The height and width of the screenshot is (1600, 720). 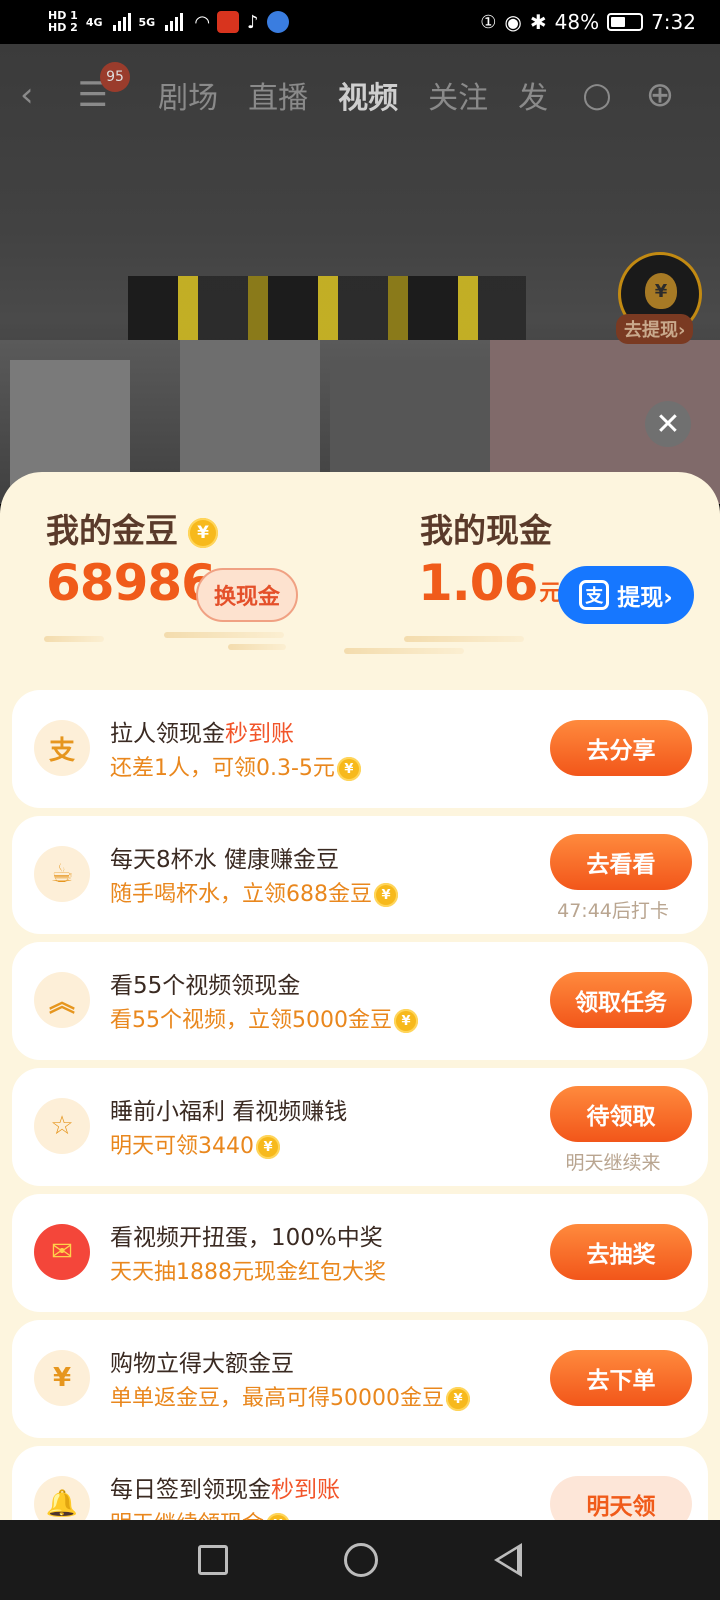 I want to click on battery-percent: 48%, so click(x=577, y=22).